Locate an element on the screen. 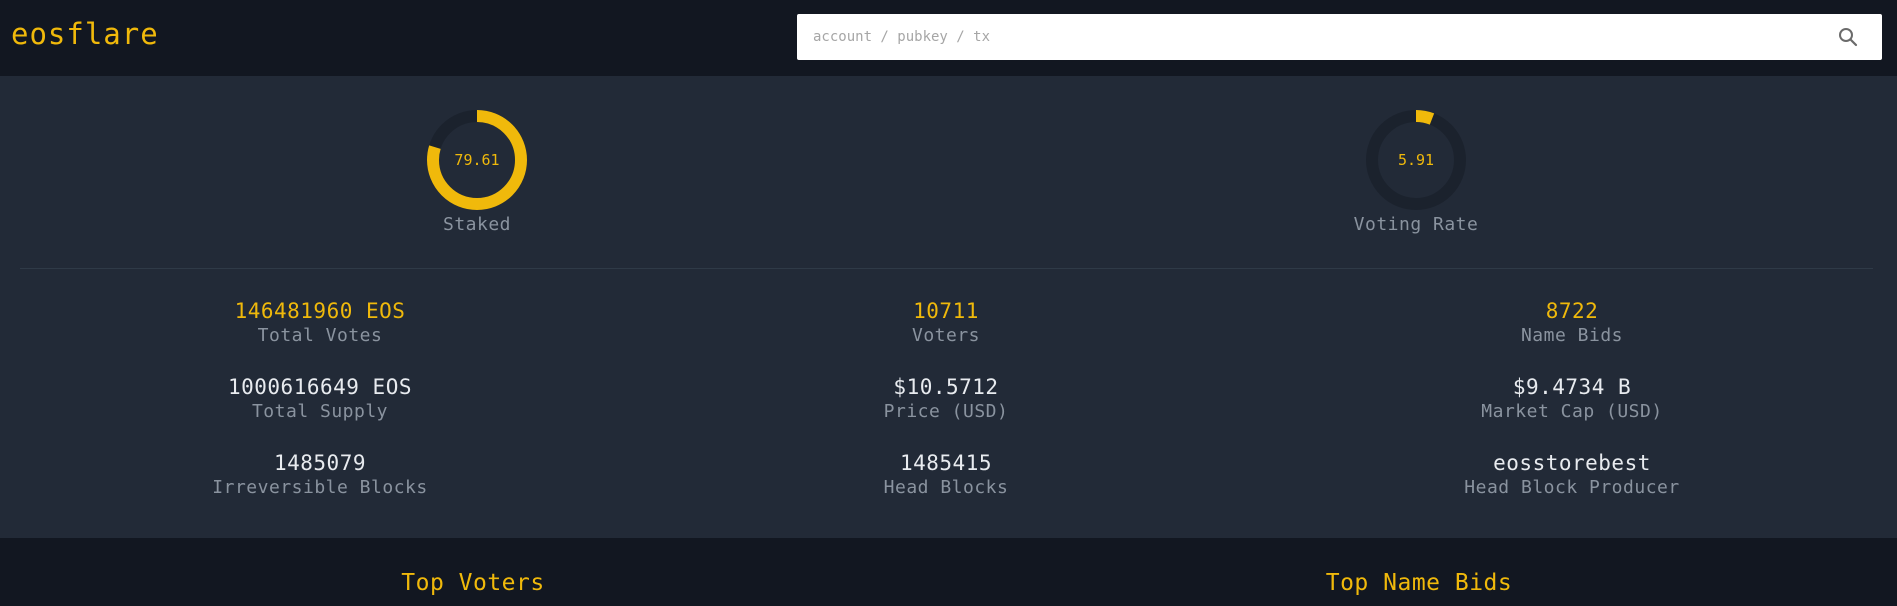 This screenshot has height=606, width=1897. divider is located at coordinates (946, 268).